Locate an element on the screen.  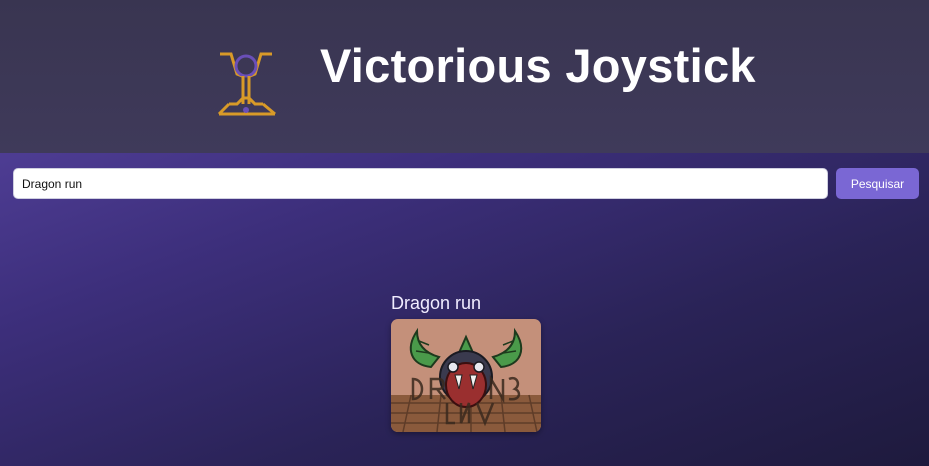
game-title: Dragon run is located at coordinates (466, 303).